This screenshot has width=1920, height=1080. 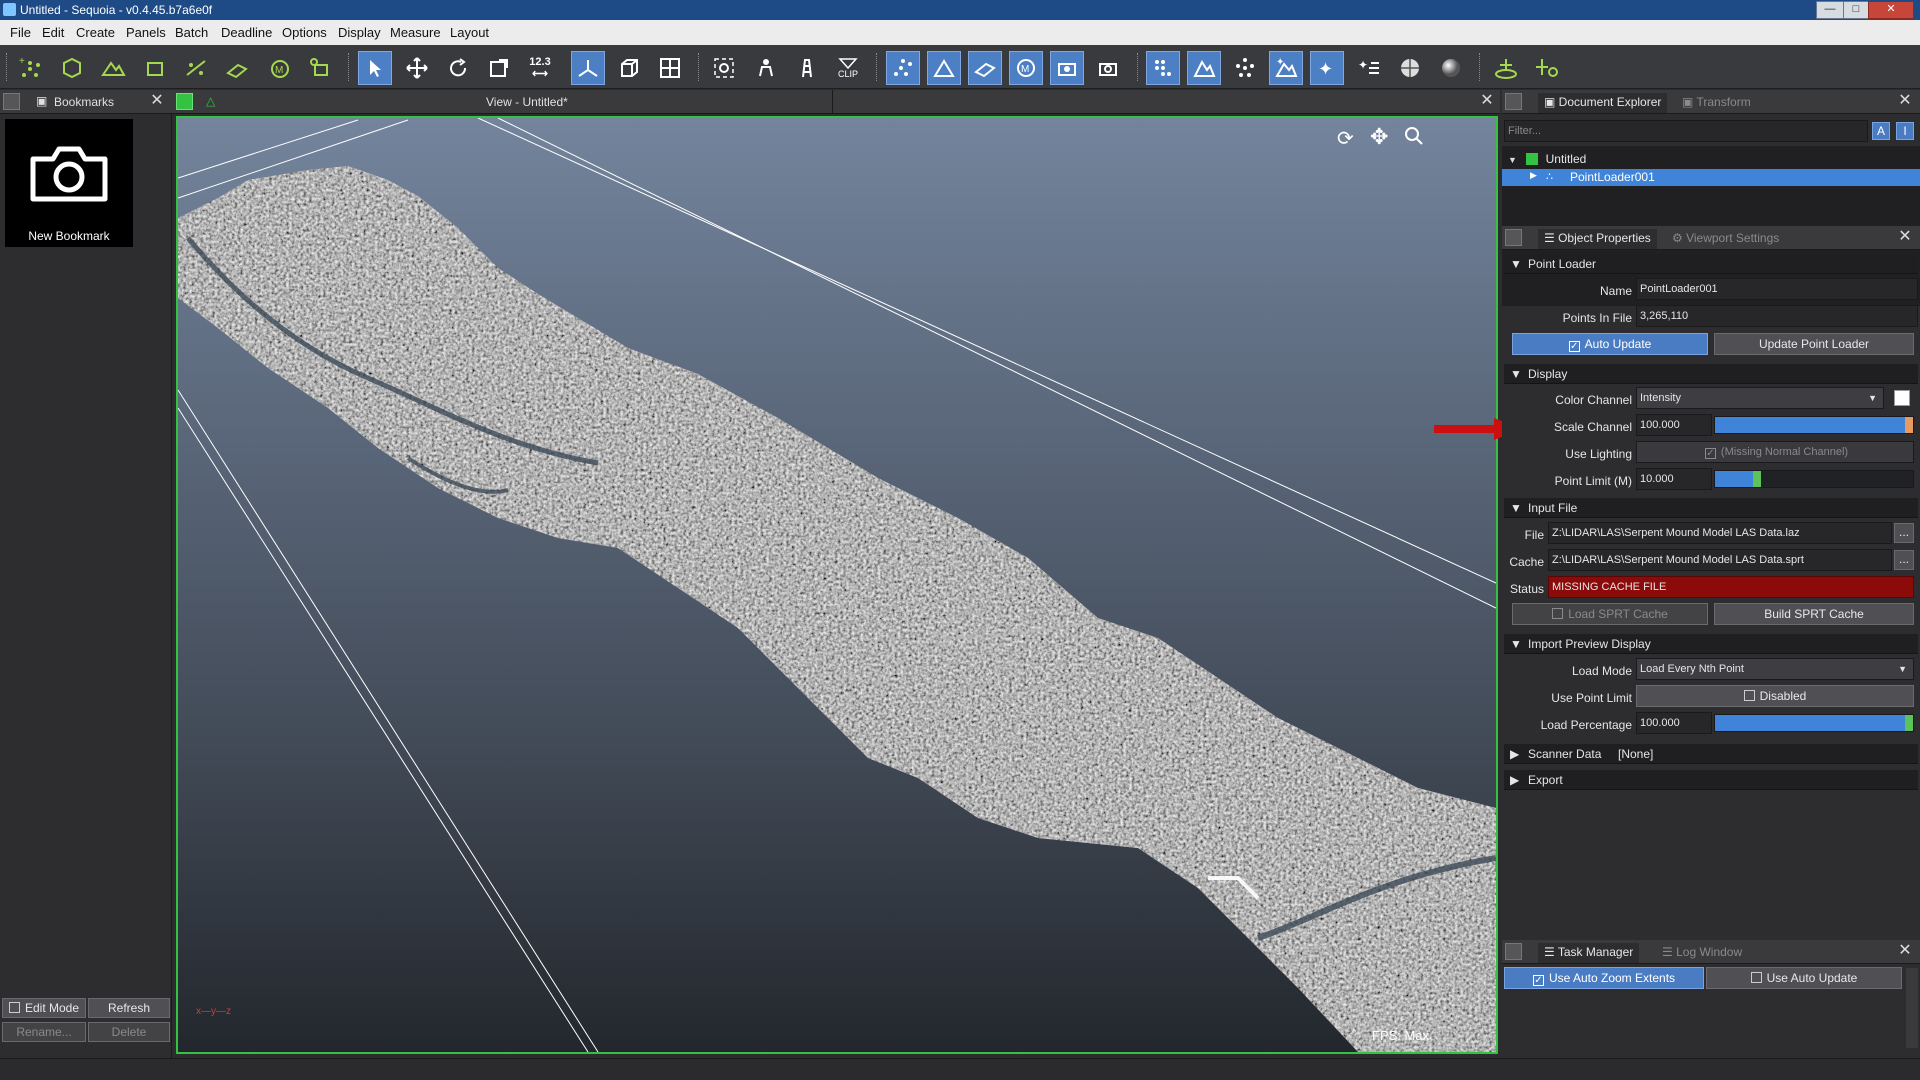 I want to click on delete-button: Delete, so click(x=129, y=1032).